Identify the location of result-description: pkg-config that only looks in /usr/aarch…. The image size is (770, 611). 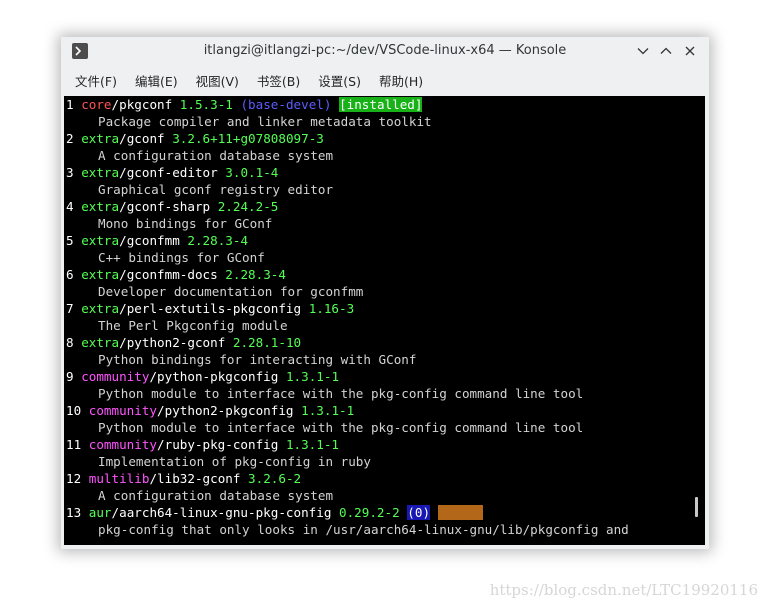
(363, 529).